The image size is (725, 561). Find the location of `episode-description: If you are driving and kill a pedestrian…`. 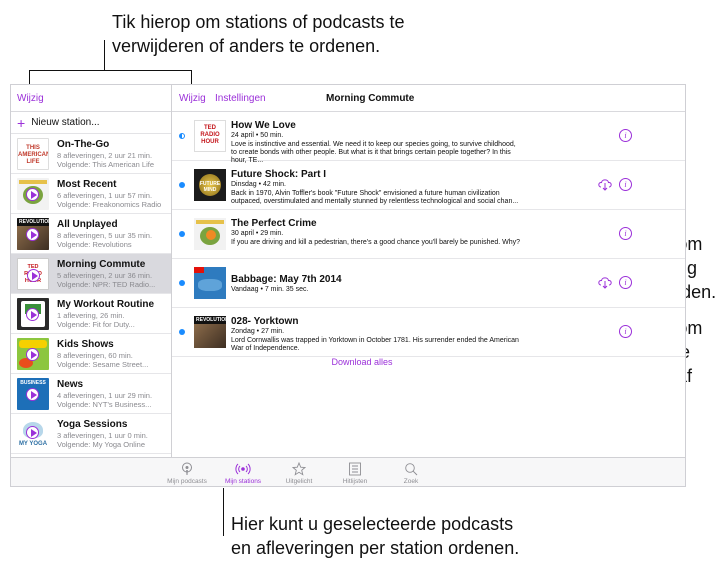

episode-description: If you are driving and kill a pedestrian… is located at coordinates (376, 242).